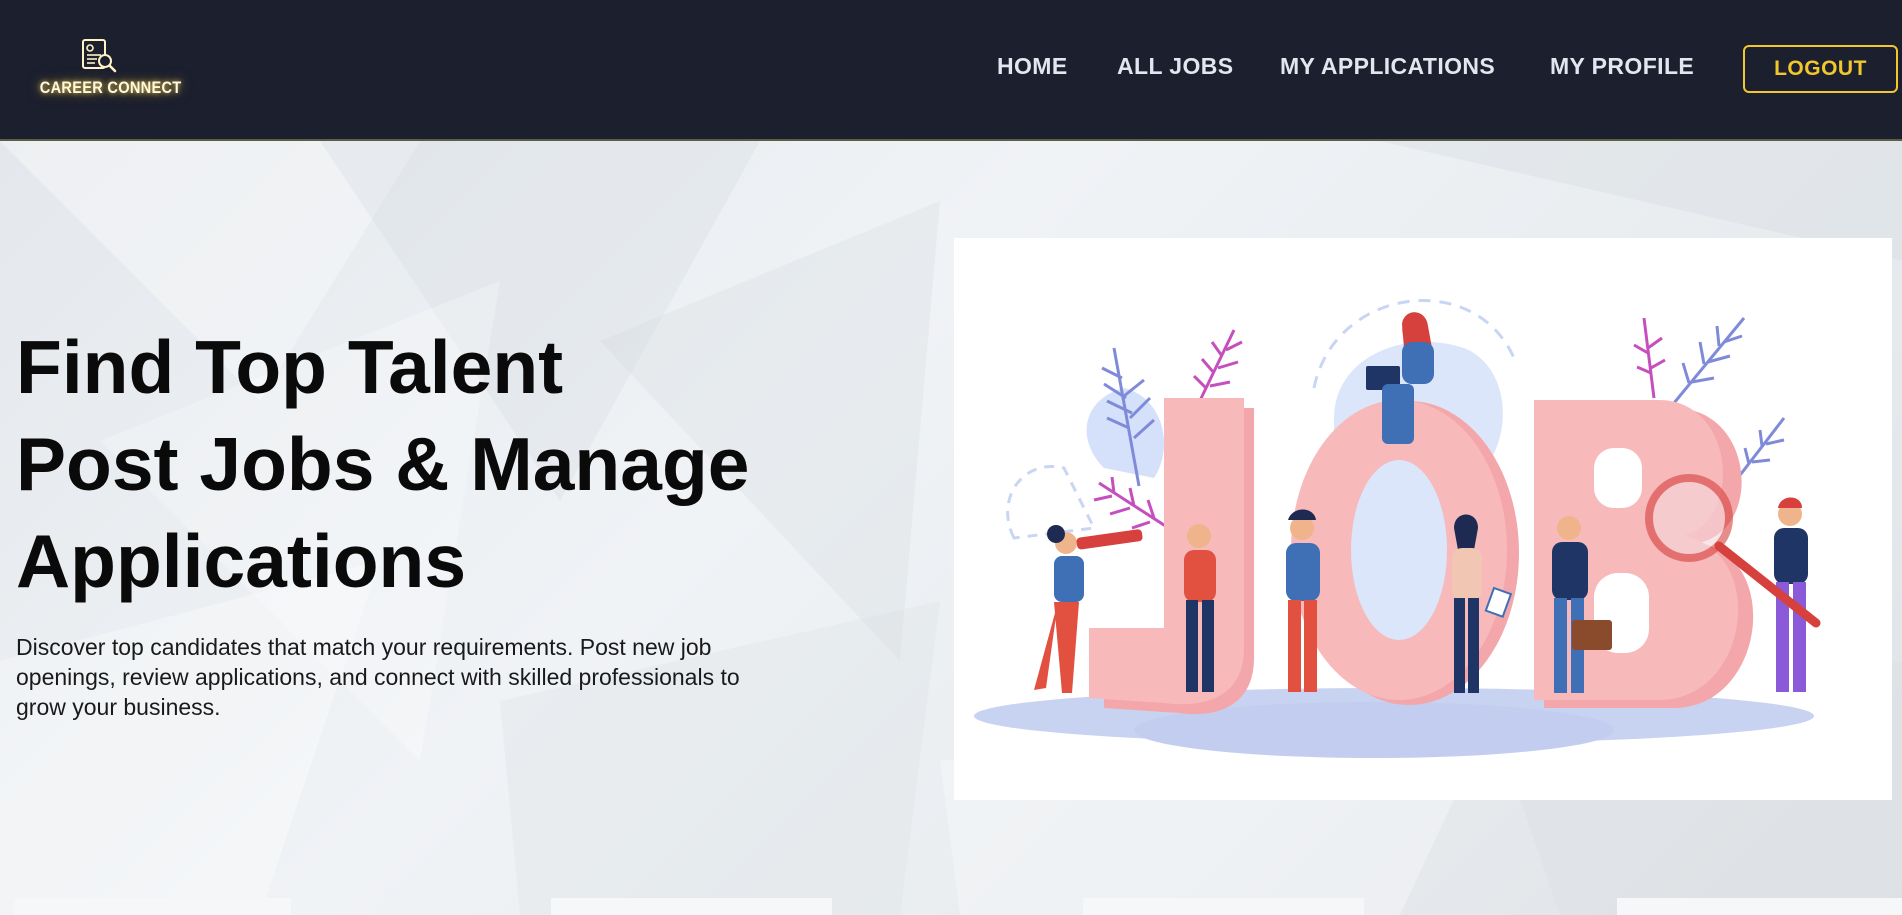  What do you see at coordinates (1622, 66) in the screenshot?
I see `nav-my-profile: MY PROFILE` at bounding box center [1622, 66].